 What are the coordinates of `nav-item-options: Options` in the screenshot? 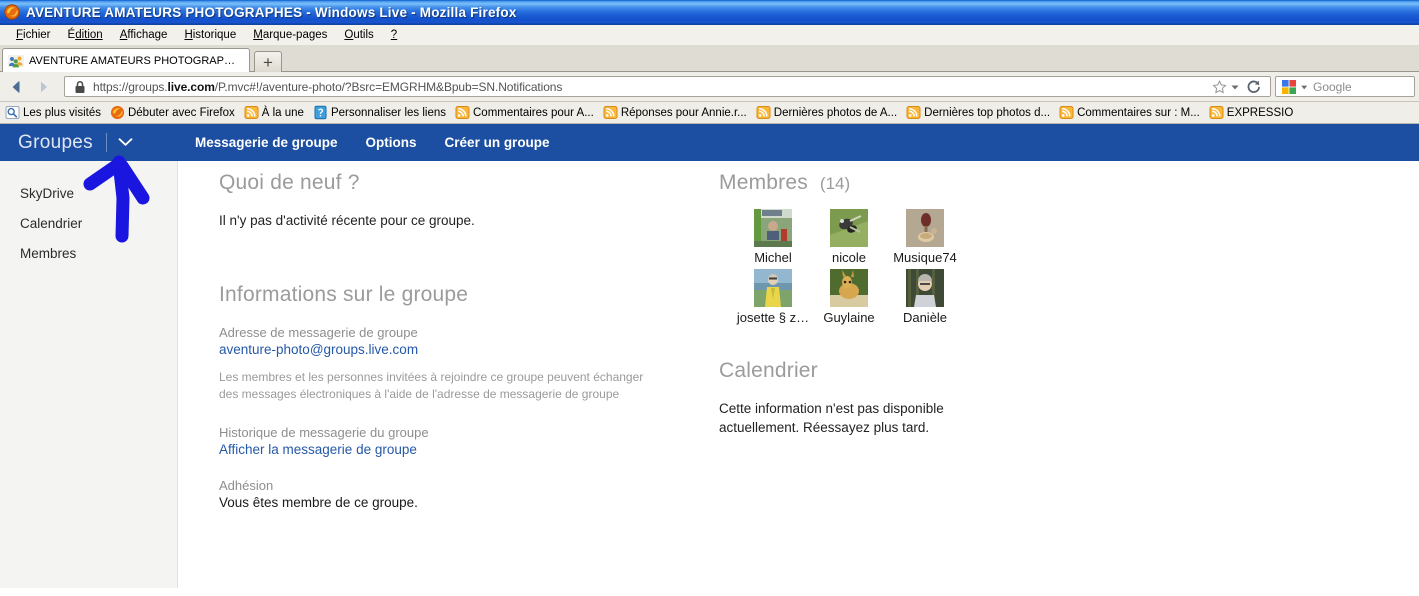 It's located at (391, 142).